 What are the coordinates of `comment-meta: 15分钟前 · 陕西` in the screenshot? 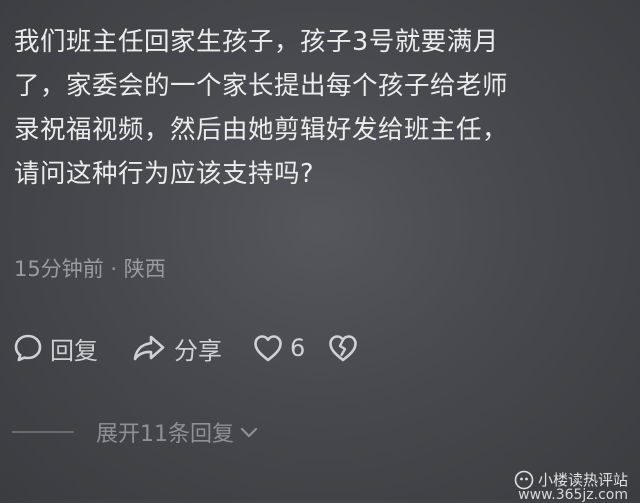 It's located at (90, 269).